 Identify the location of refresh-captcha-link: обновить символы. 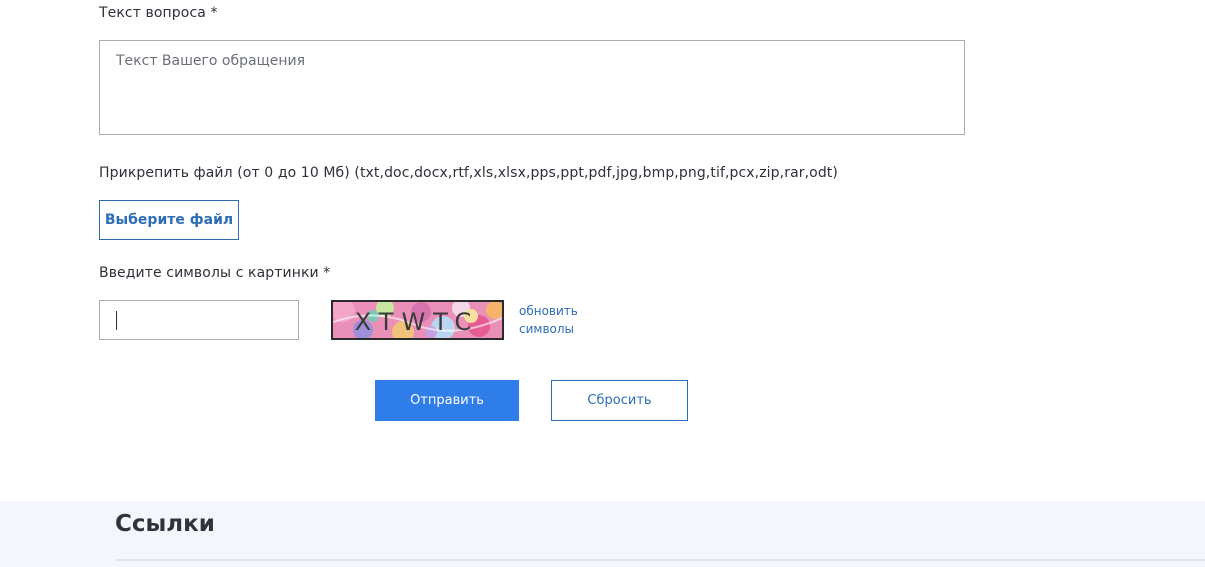
(559, 320).